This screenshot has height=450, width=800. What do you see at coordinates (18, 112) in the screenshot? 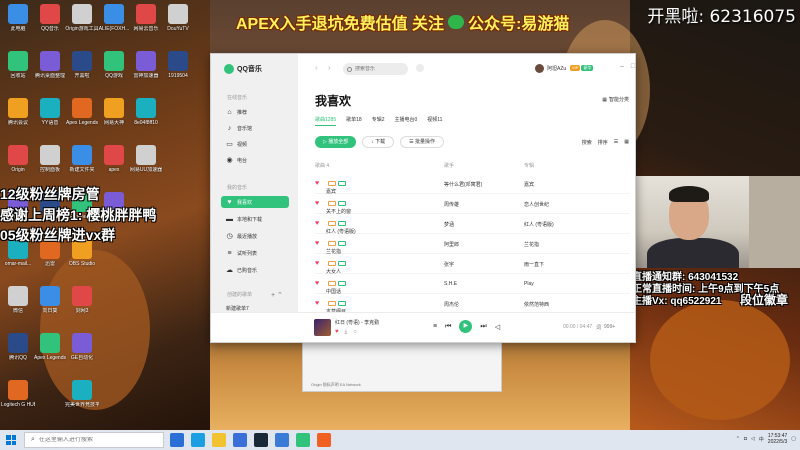
I see `desktop-icon: 腾讯会议` at bounding box center [18, 112].